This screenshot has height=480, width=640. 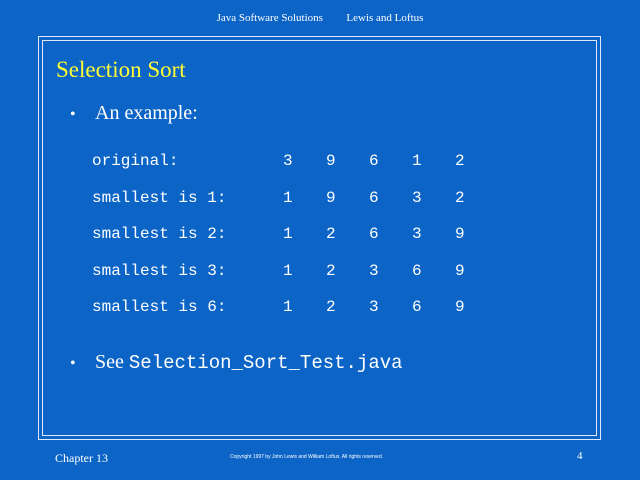 I want to click on bullet-example-text: An example:, so click(x=146, y=113).